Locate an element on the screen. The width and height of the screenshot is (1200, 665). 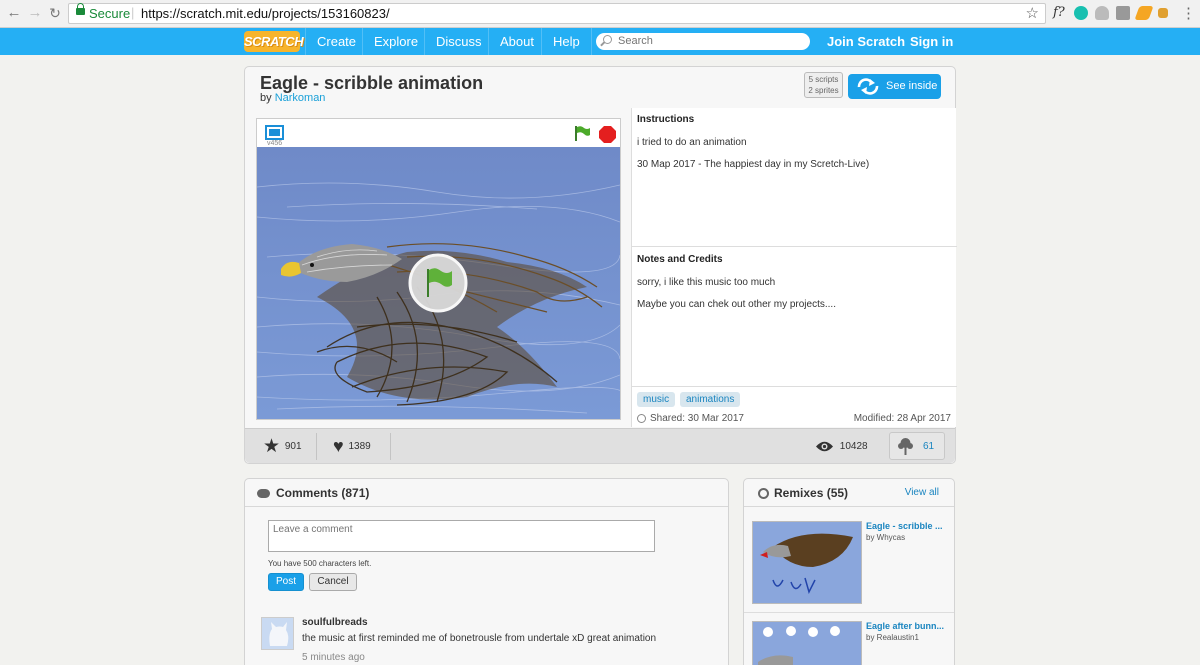
reload-icon: ↻ is located at coordinates (55, 13).